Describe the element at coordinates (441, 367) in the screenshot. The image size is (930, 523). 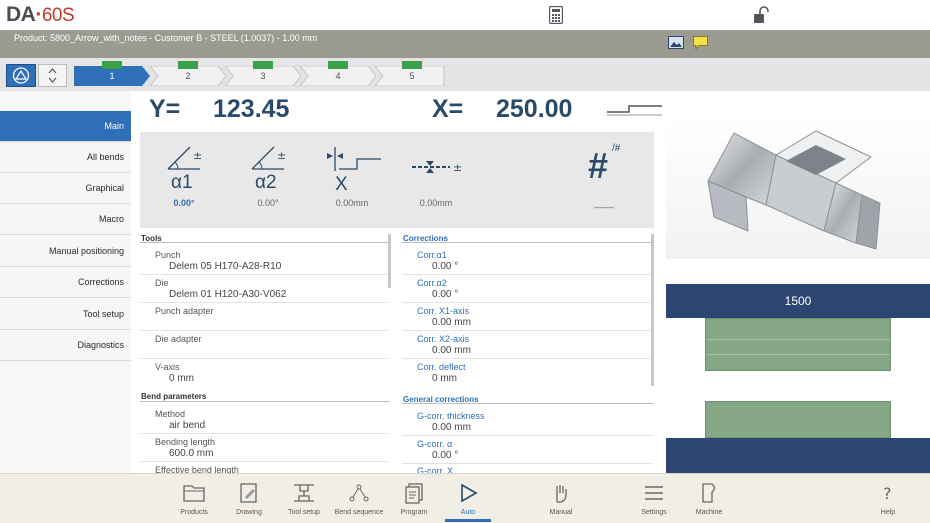
I see `correction-row-label: Corr. deflect` at that location.